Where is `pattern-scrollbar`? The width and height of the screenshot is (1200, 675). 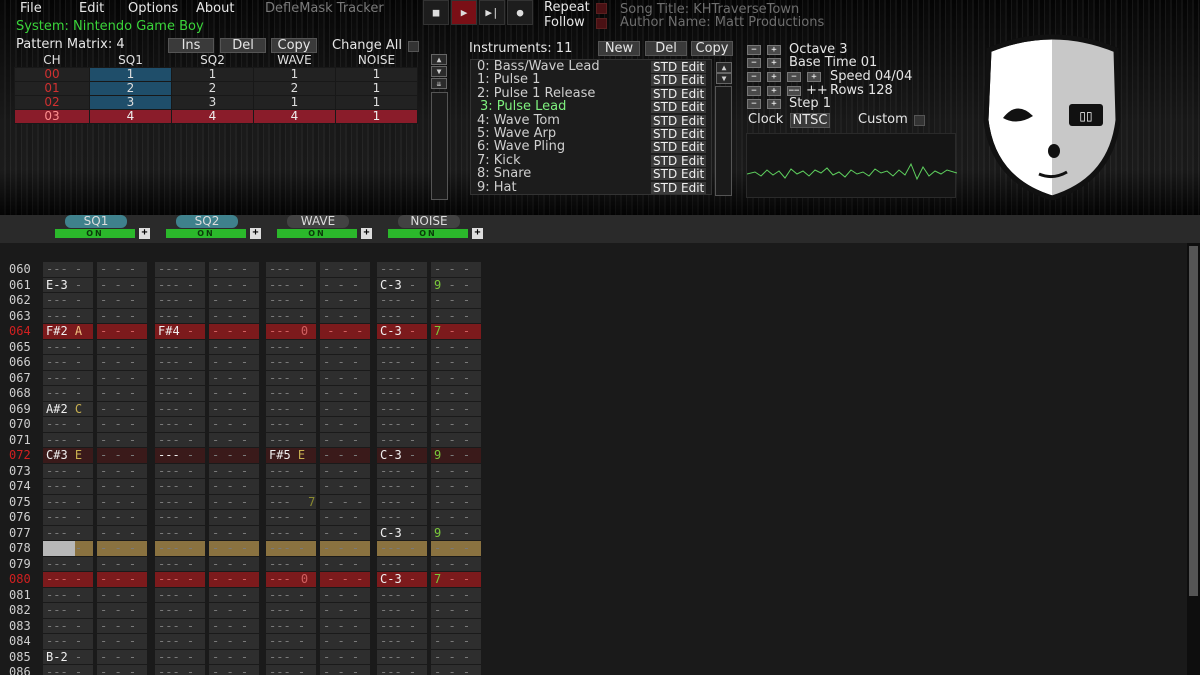
pattern-scrollbar is located at coordinates (1193, 459).